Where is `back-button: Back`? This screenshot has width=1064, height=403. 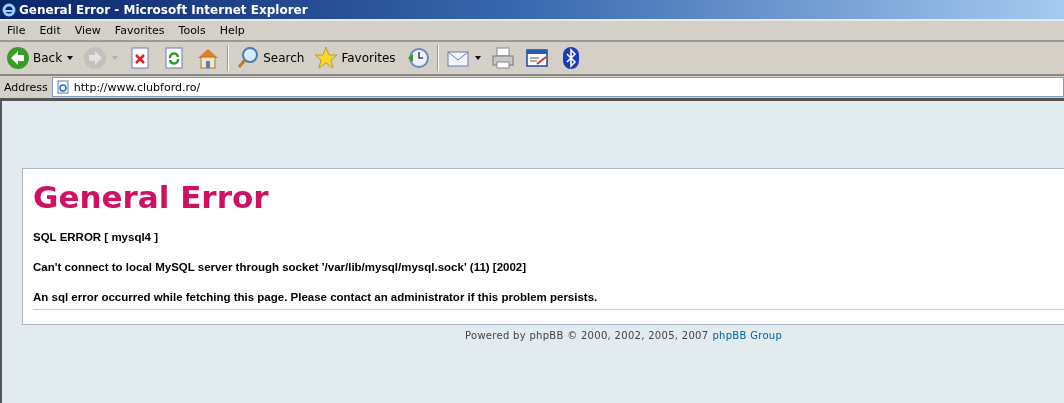
back-button: Back is located at coordinates (40, 58).